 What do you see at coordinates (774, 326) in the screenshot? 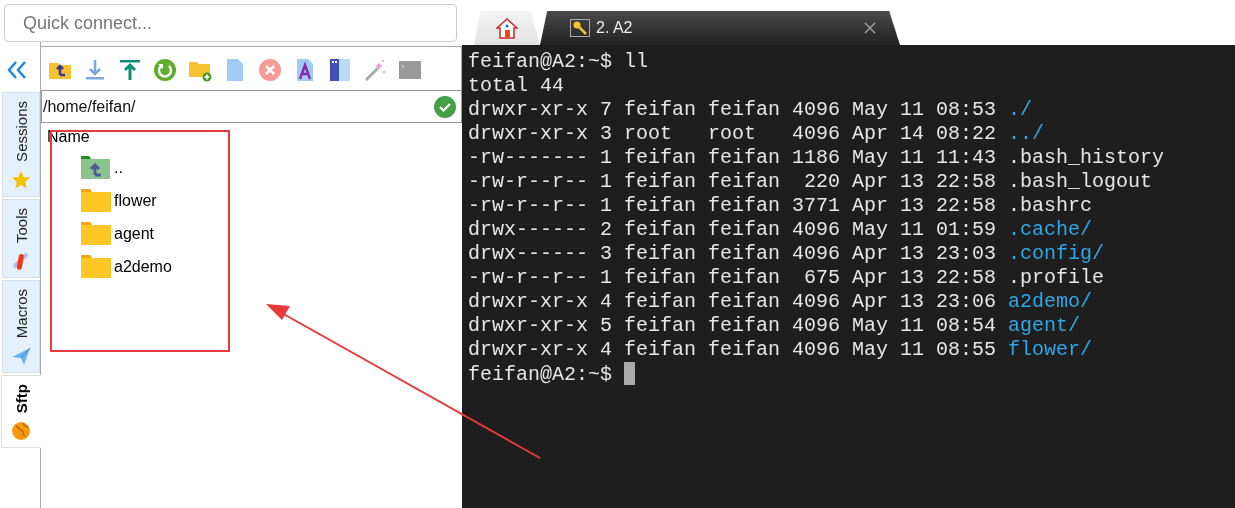
I see `terminal-line: drwxr-xr-x 5 feifan feifan 4096 May 11 08:54 agent/` at bounding box center [774, 326].